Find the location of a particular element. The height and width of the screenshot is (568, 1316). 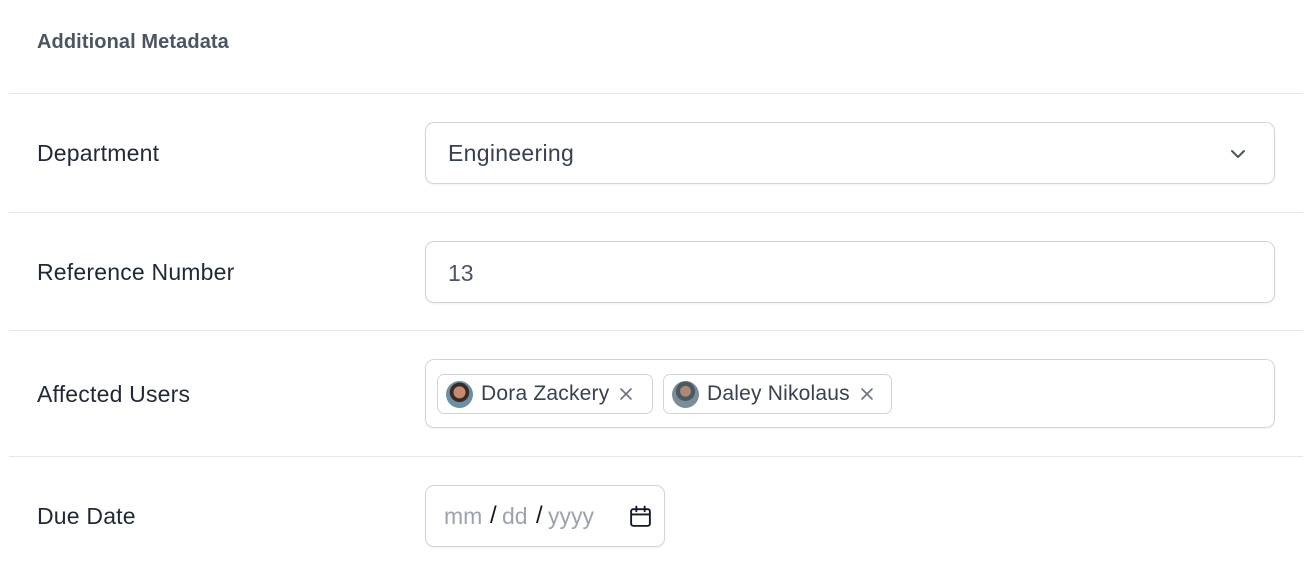

due-date-label: Due Date is located at coordinates (86, 516).